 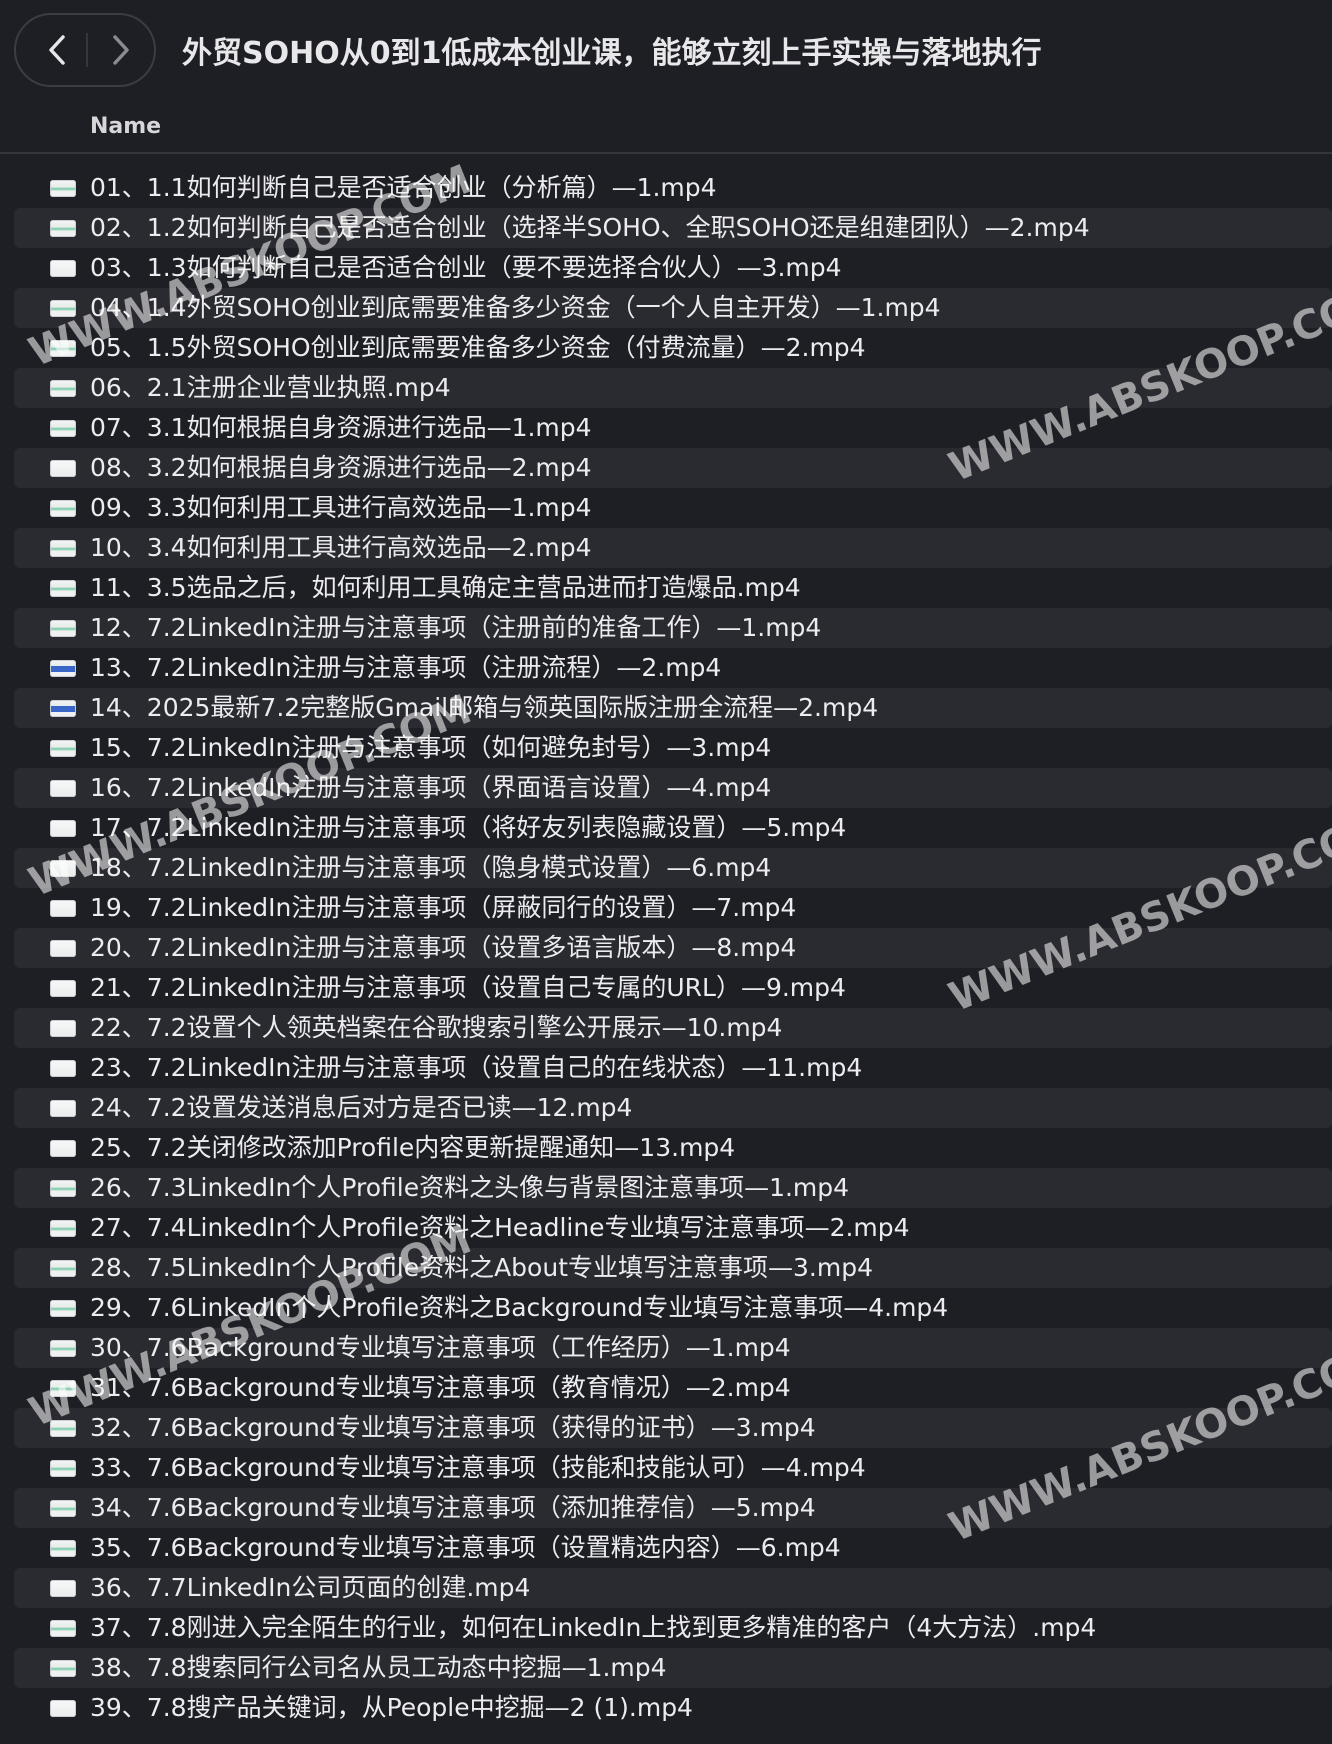 I want to click on navigation-buttons, so click(x=85, y=50).